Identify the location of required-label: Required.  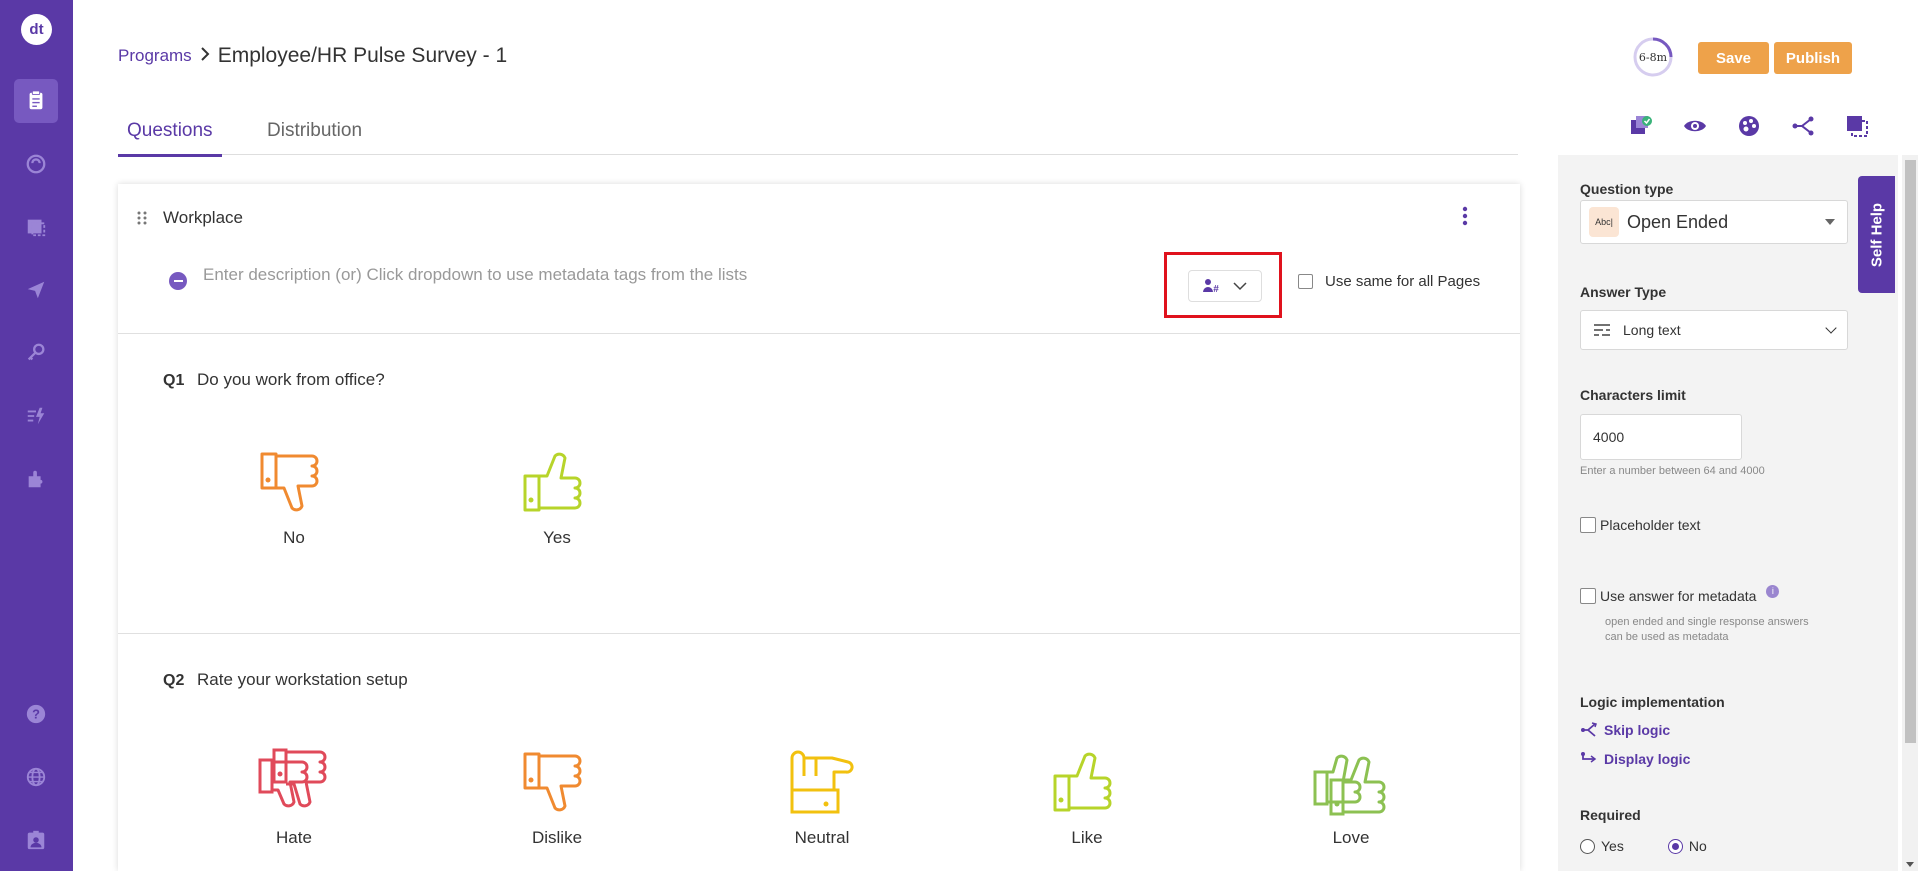
(1610, 815).